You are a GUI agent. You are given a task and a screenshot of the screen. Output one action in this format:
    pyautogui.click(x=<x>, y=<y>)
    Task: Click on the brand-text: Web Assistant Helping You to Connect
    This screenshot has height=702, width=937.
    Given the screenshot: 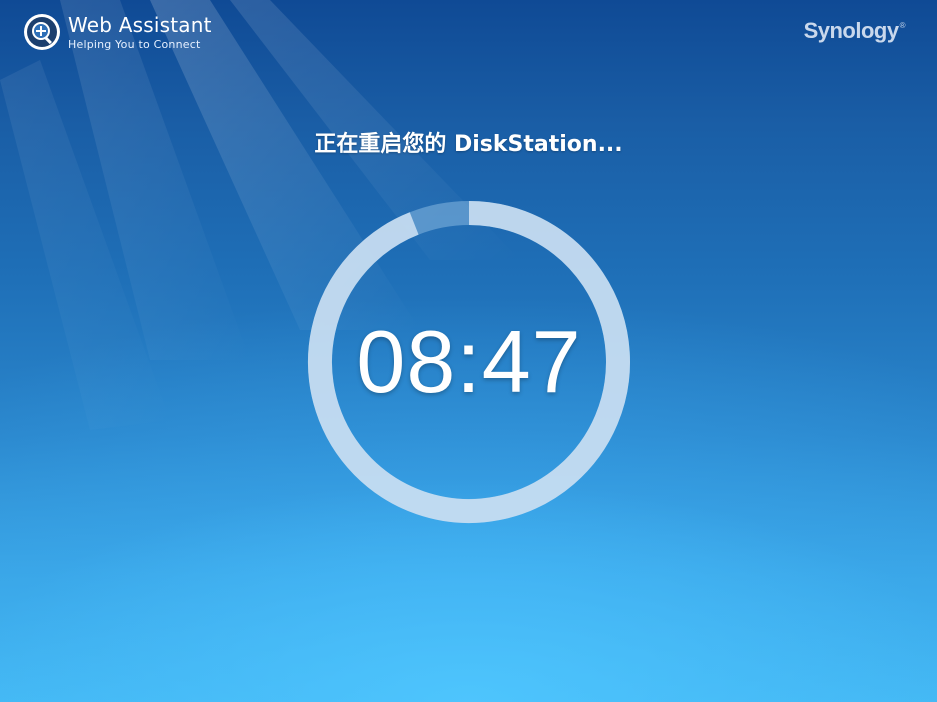 What is the action you would take?
    pyautogui.click(x=140, y=32)
    